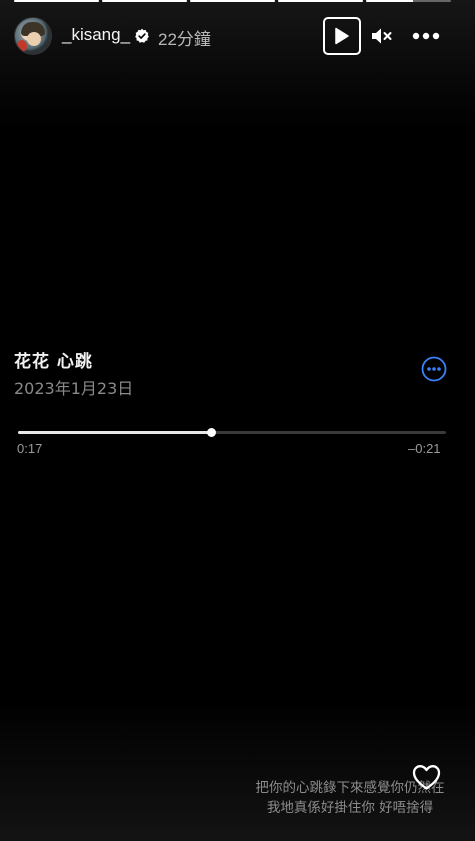 This screenshot has height=841, width=475. Describe the element at coordinates (30, 448) in the screenshot. I see `elapsed-time: 0:17` at that location.